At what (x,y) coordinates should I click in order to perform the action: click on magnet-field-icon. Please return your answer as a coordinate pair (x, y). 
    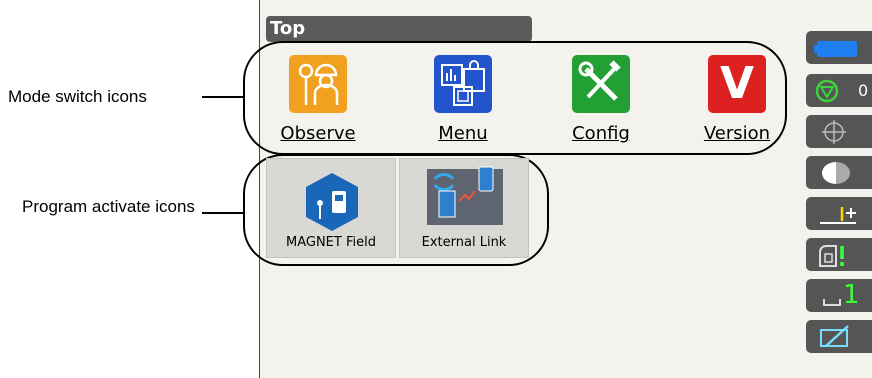
    Looking at the image, I should click on (332, 202).